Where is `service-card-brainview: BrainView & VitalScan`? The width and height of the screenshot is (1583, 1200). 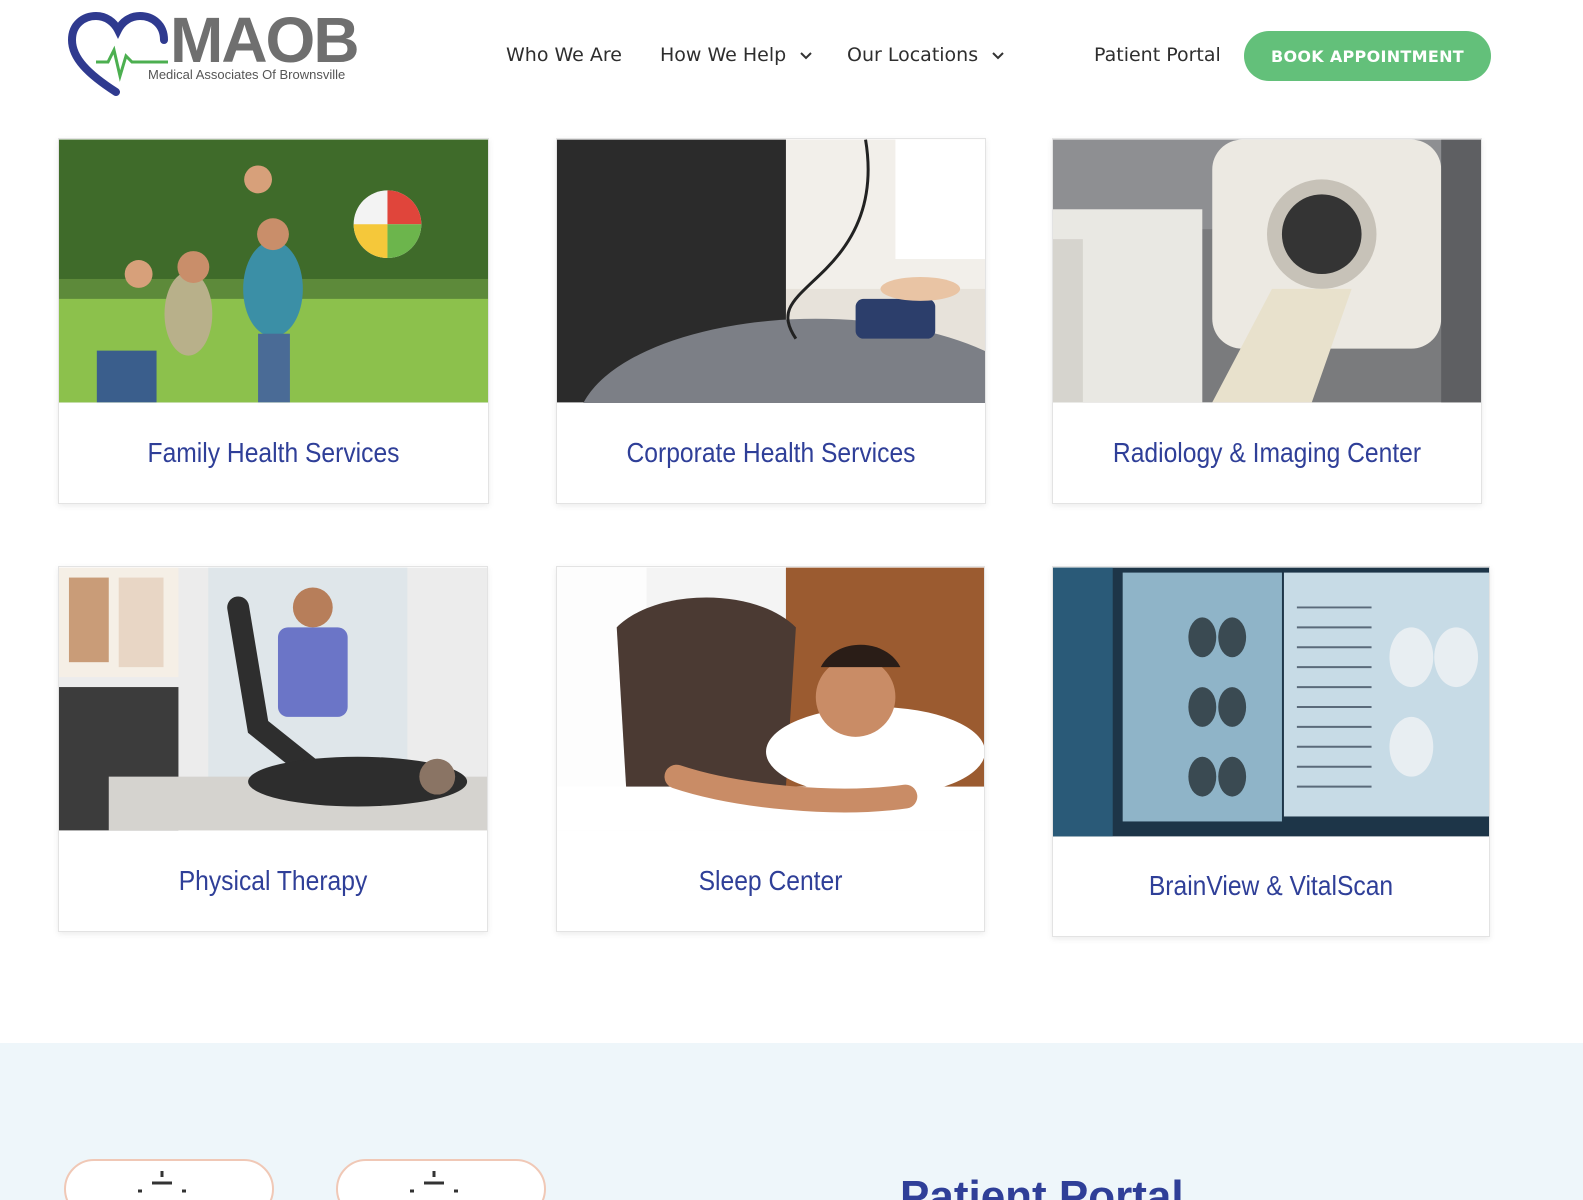
service-card-brainview: BrainView & VitalScan is located at coordinates (1271, 751).